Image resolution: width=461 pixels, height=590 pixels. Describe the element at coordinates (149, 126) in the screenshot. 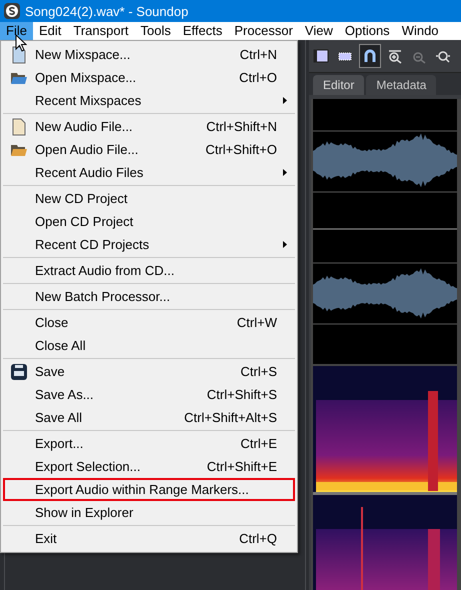

I see `menu-item: New Audio File... Ctrl+Shift+N` at that location.